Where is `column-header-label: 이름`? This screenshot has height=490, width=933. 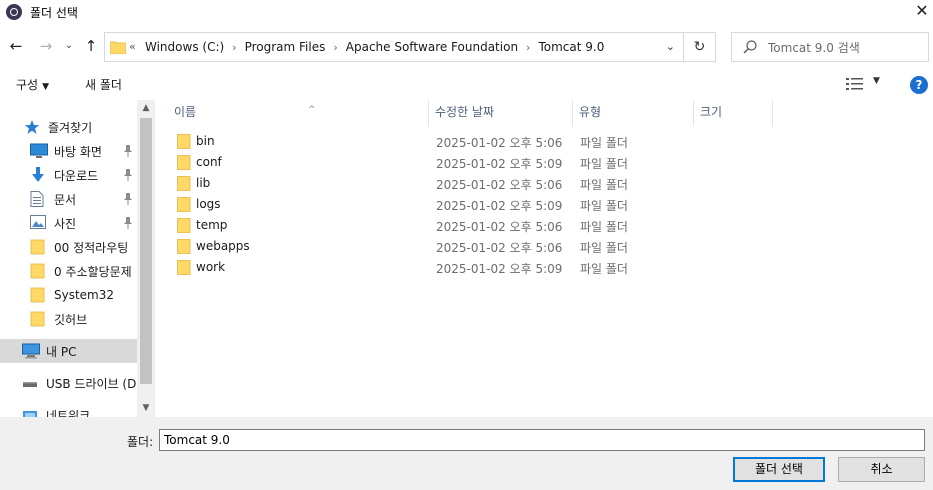
column-header-label: 이름 is located at coordinates (185, 112).